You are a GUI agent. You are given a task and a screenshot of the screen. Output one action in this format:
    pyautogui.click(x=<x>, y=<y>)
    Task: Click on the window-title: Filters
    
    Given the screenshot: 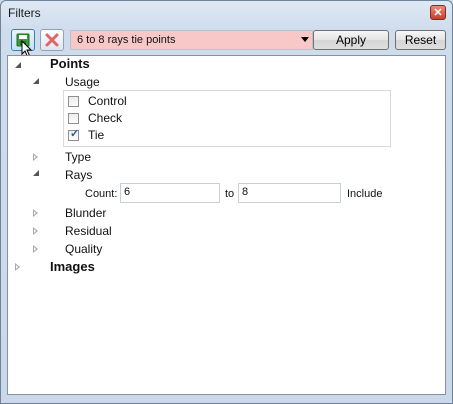 What is the action you would take?
    pyautogui.click(x=24, y=13)
    